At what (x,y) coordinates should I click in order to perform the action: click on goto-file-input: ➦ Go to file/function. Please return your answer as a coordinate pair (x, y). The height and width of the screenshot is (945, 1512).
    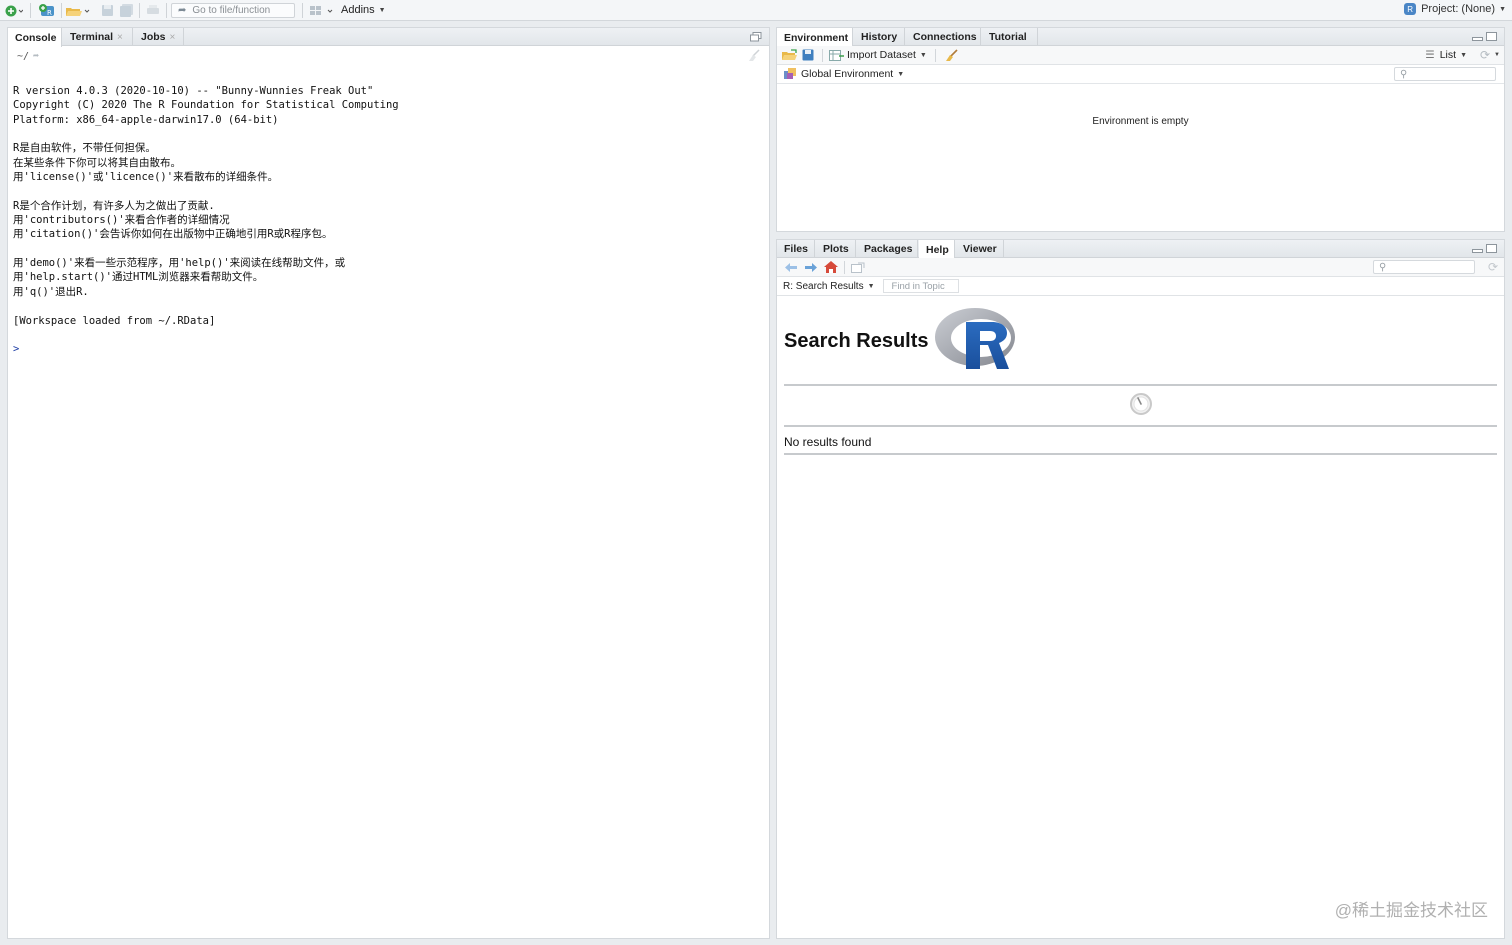
    Looking at the image, I should click on (233, 10).